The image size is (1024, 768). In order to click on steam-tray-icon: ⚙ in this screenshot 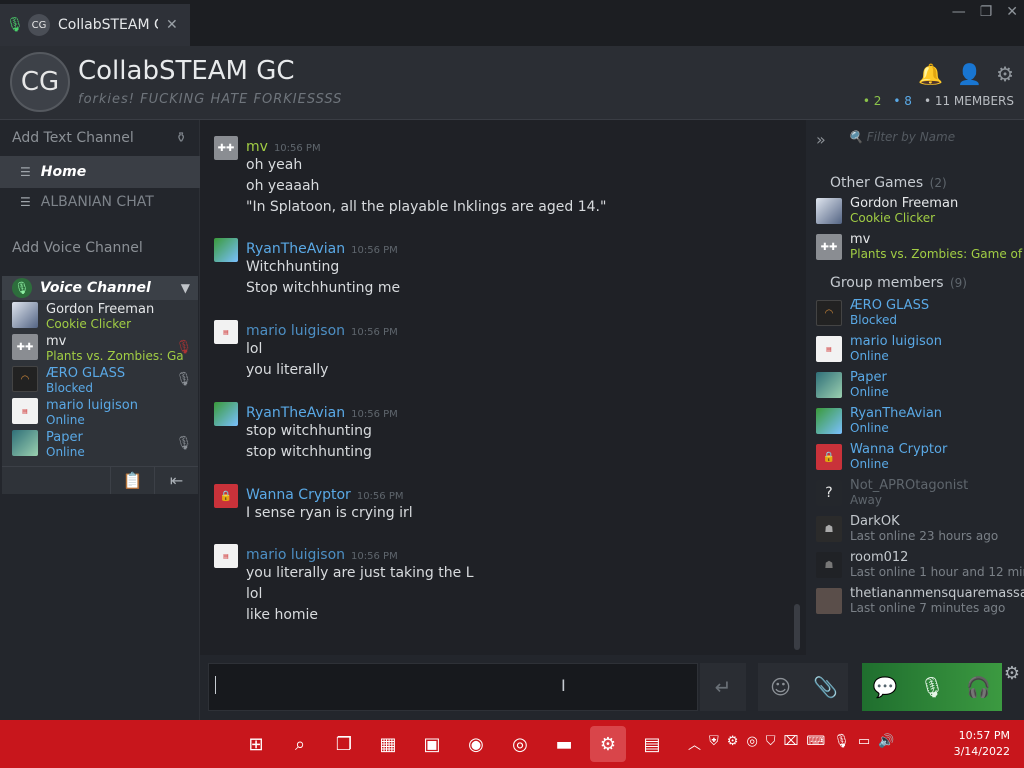, I will do `click(733, 743)`.